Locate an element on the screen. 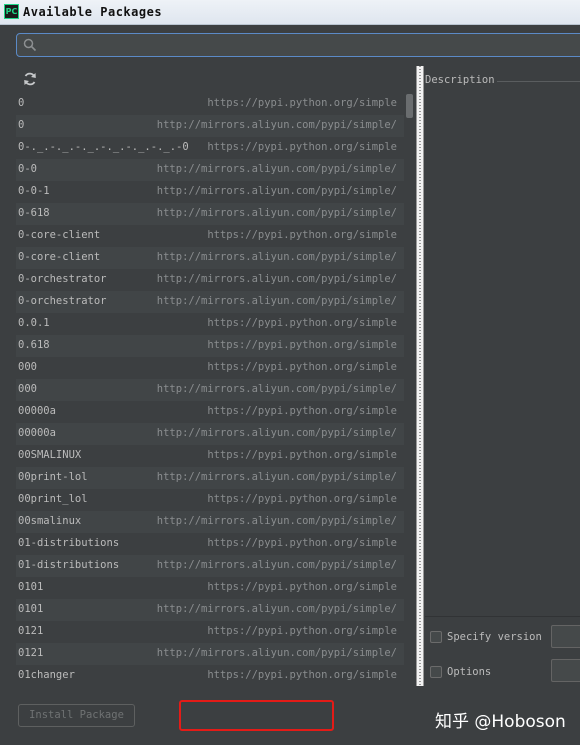 This screenshot has height=745, width=580. package-row: 01changer https://pypi.python.org/simple is located at coordinates (210, 675).